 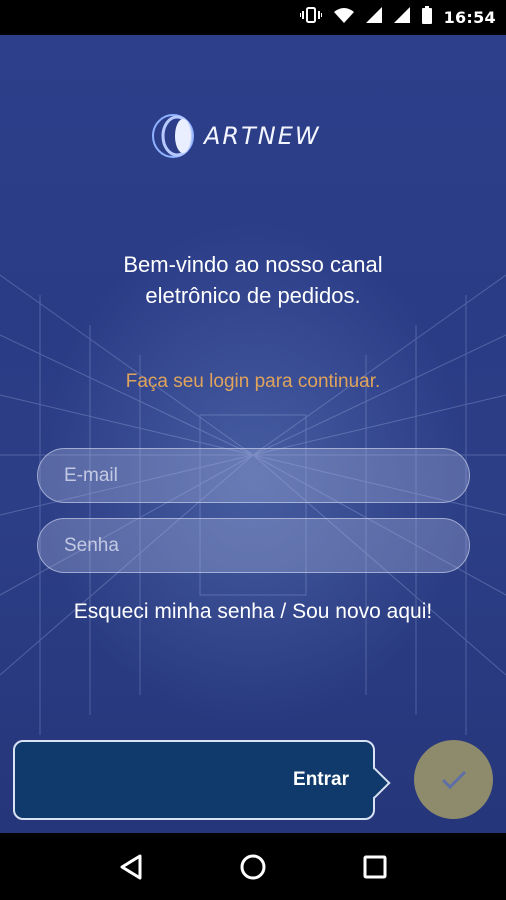 What do you see at coordinates (310, 17) in the screenshot?
I see `vibrate-icon` at bounding box center [310, 17].